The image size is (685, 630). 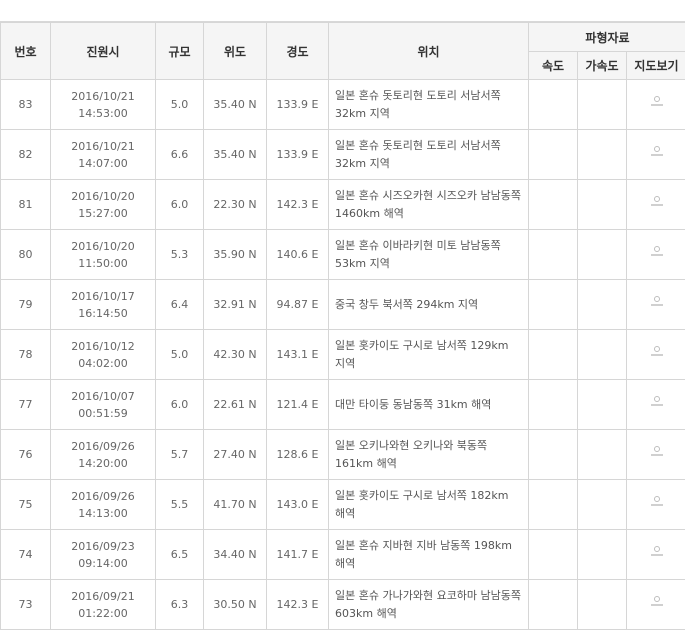 I want to click on row-lon: 142.3 E, so click(x=297, y=604).